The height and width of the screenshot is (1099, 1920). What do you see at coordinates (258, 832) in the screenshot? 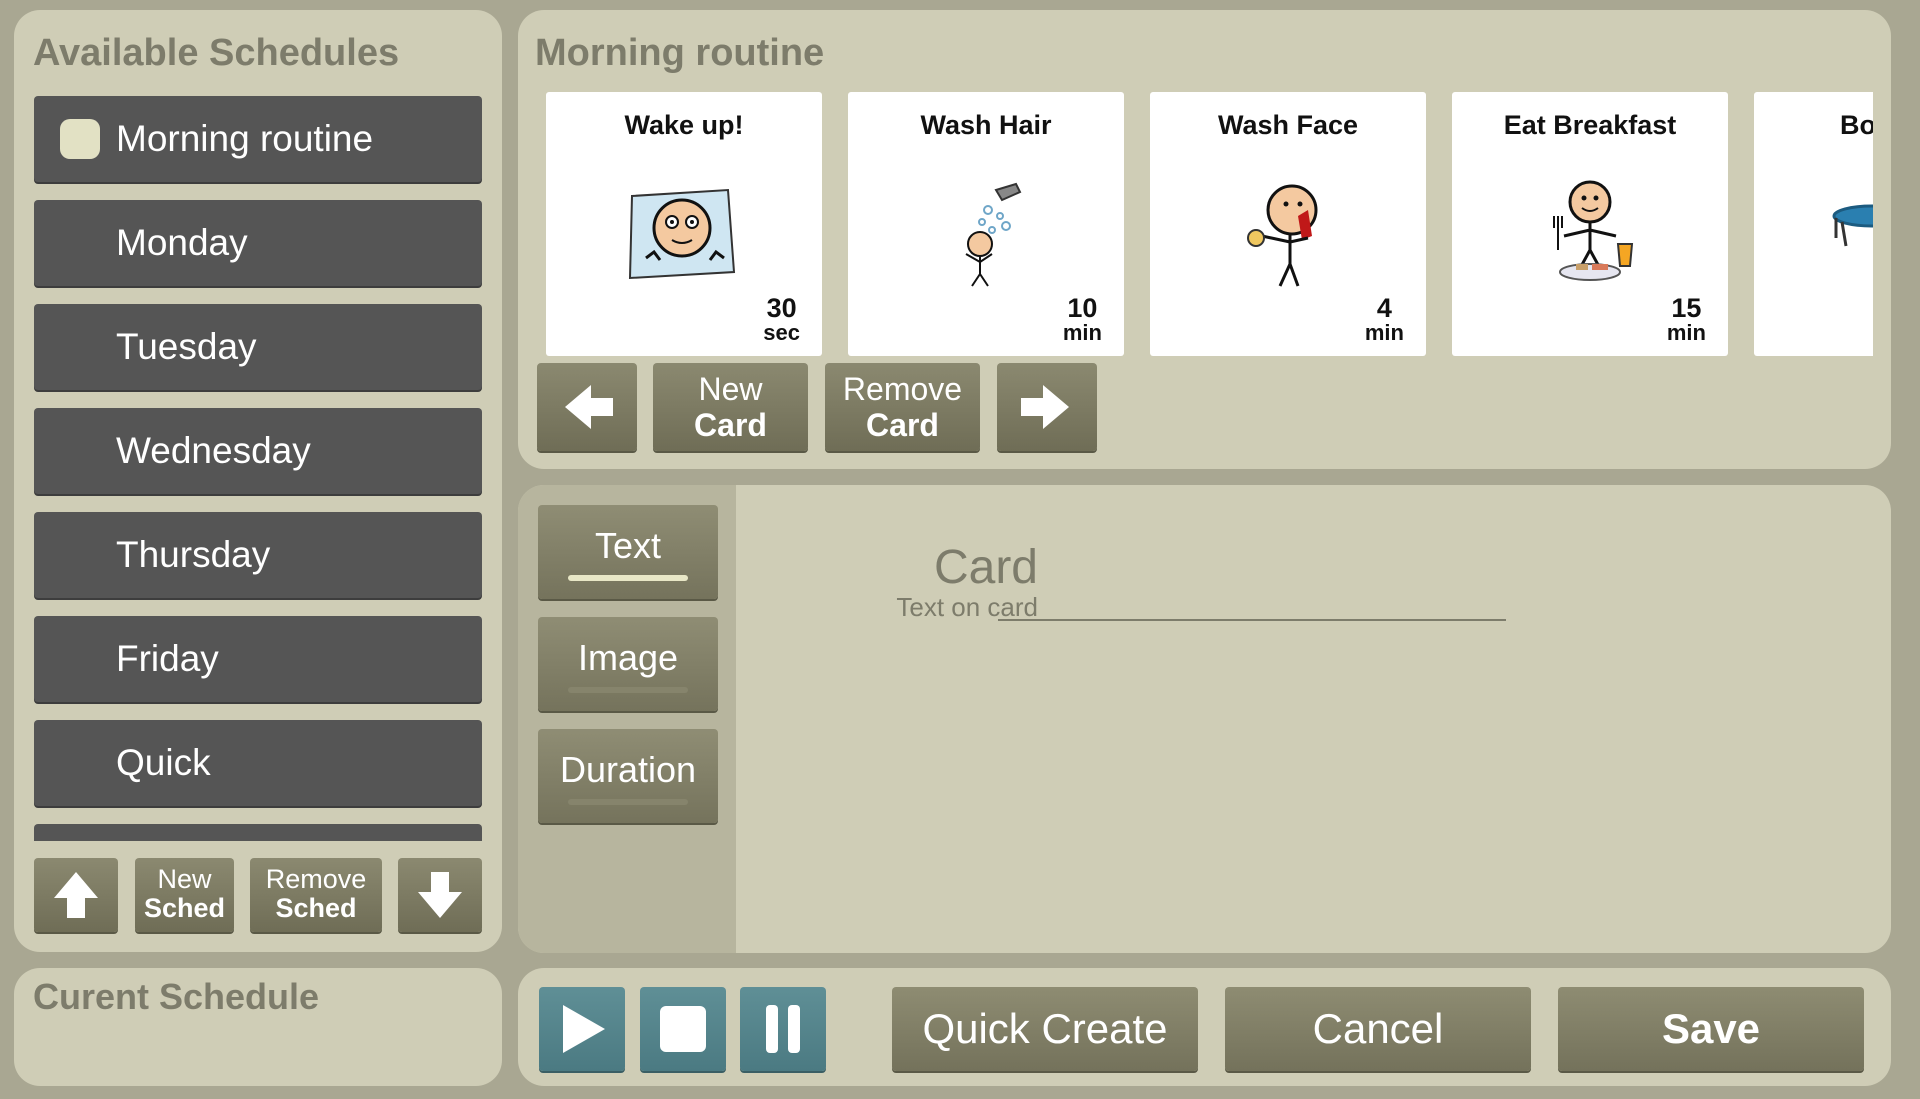
I see `schedule-item-partial` at bounding box center [258, 832].